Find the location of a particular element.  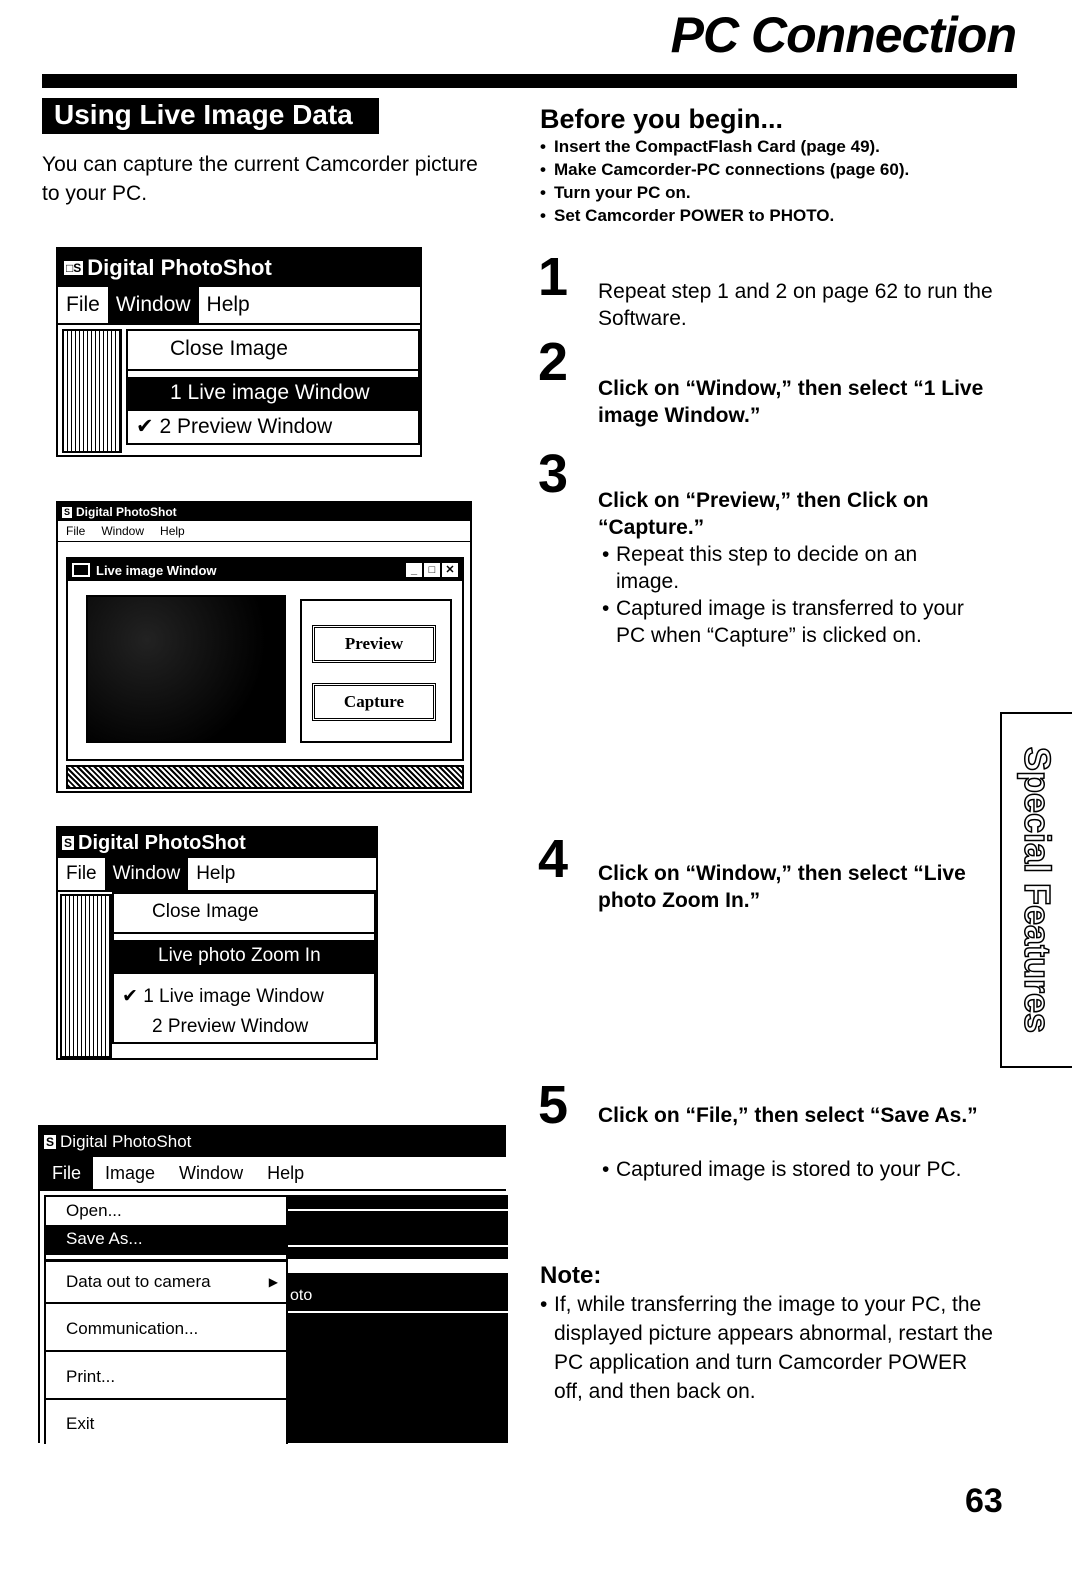

section-side-tab: Special Features is located at coordinates (1036, 890).